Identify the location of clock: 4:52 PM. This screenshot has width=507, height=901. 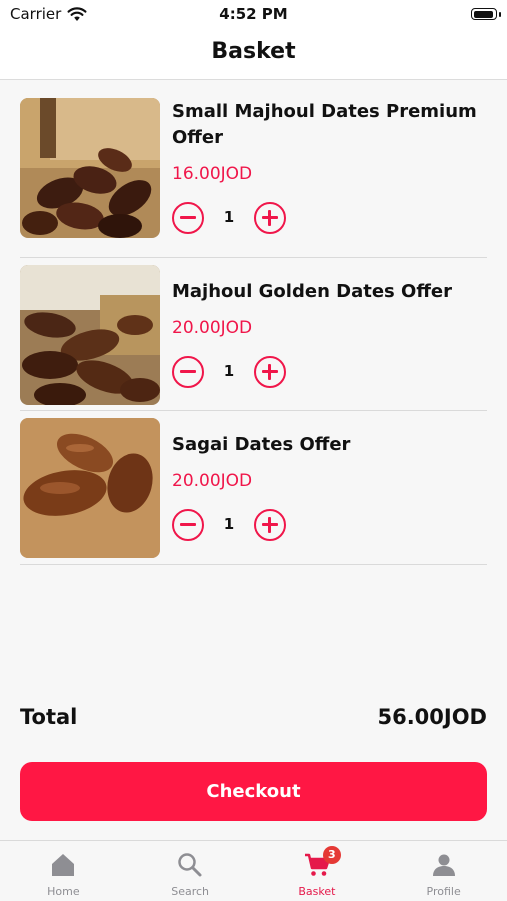
(253, 14).